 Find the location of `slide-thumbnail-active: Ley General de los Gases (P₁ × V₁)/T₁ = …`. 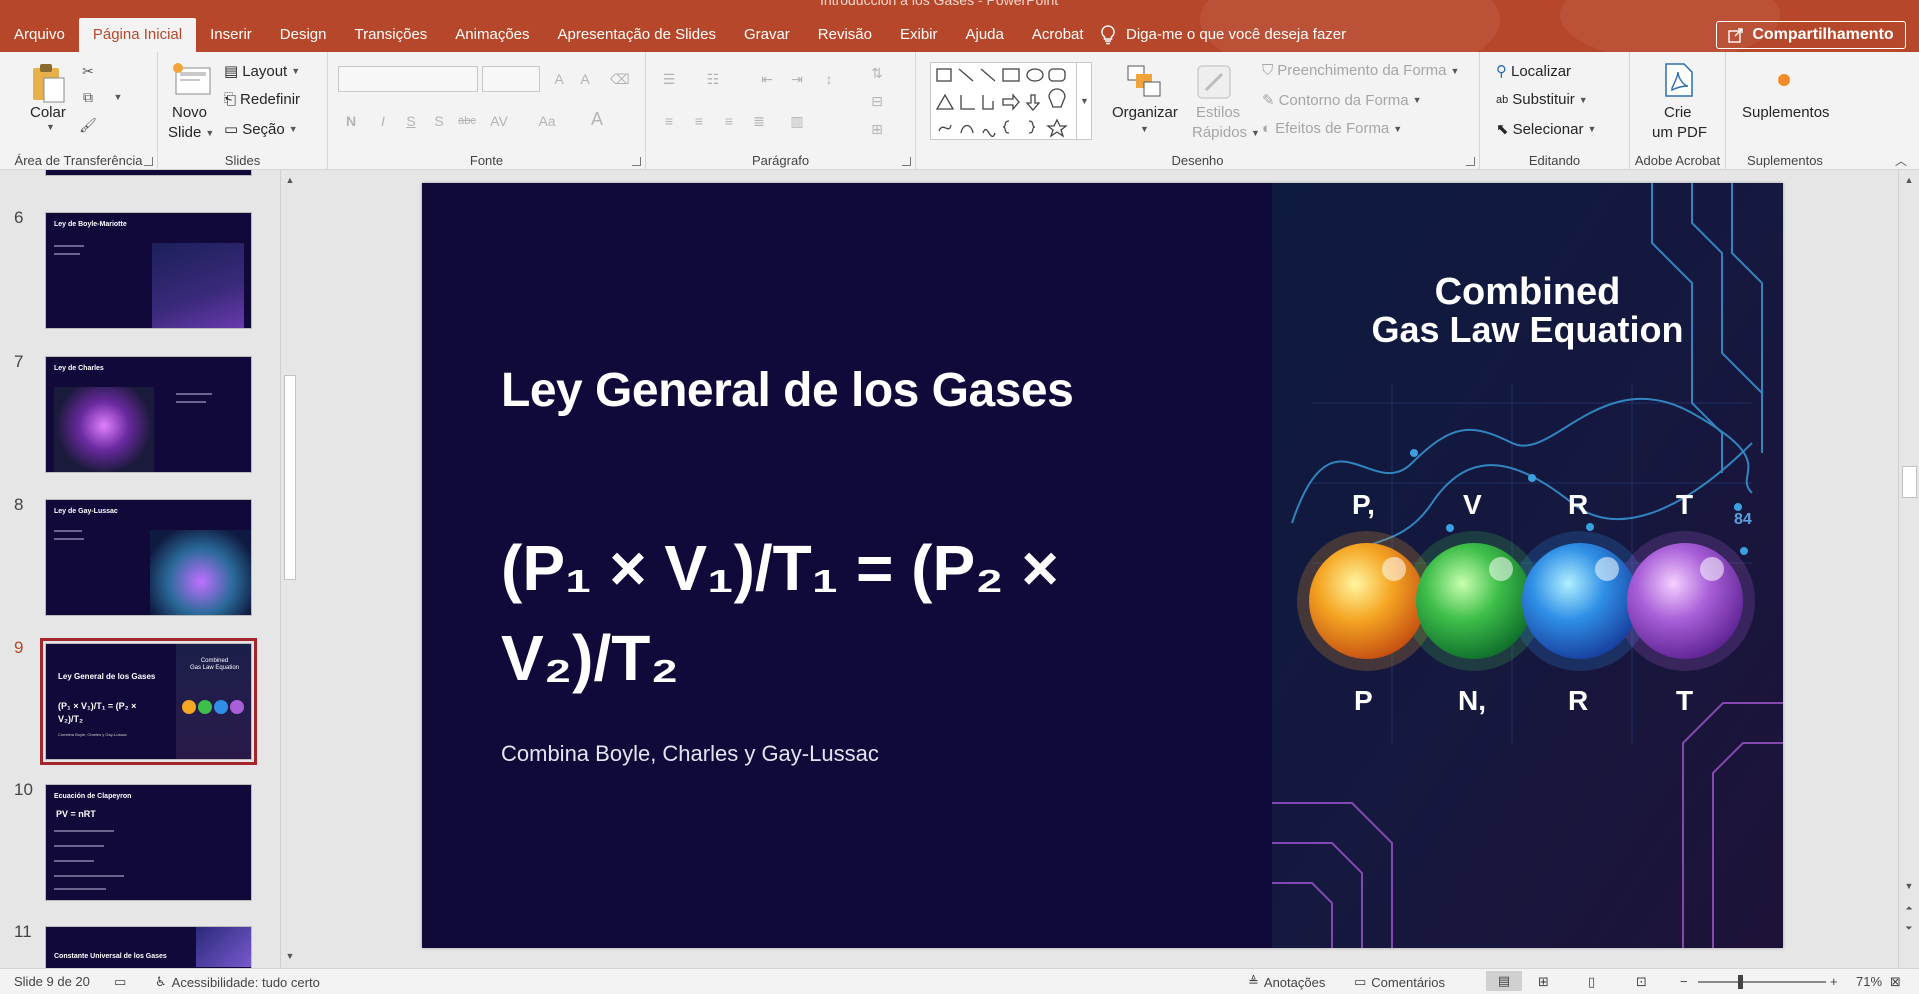

slide-thumbnail-active: Ley General de los Gases (P₁ × V₁)/T₁ = … is located at coordinates (148, 701).